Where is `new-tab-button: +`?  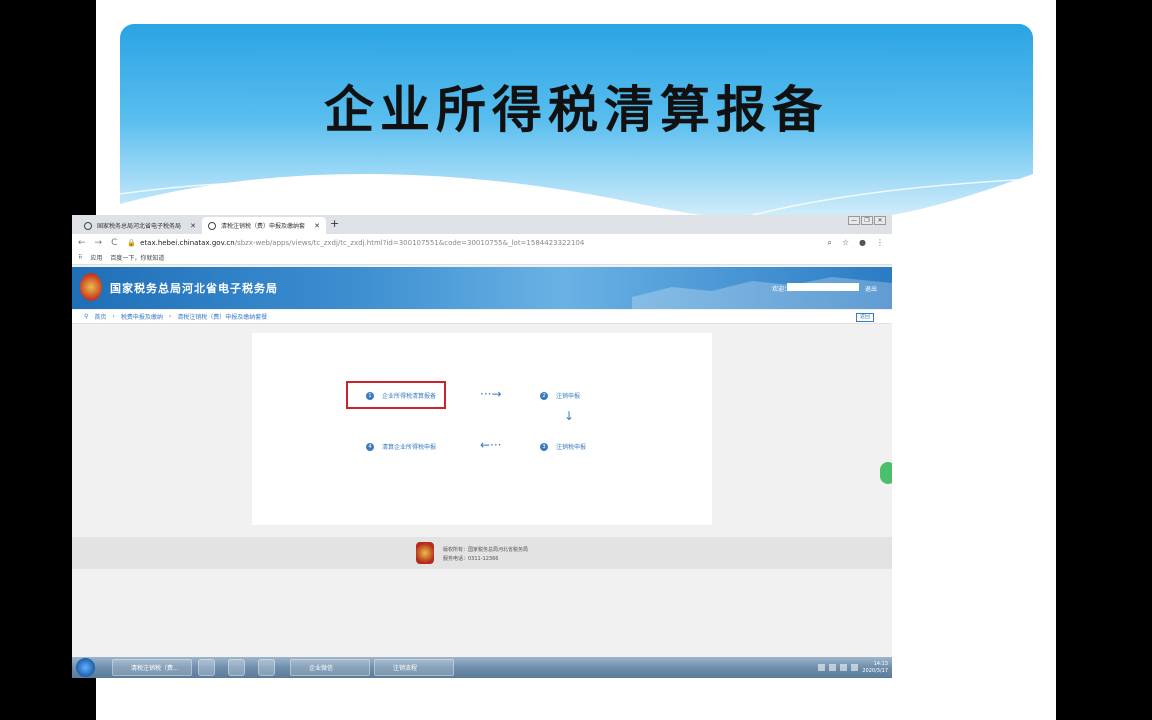
new-tab-button: + is located at coordinates (334, 223).